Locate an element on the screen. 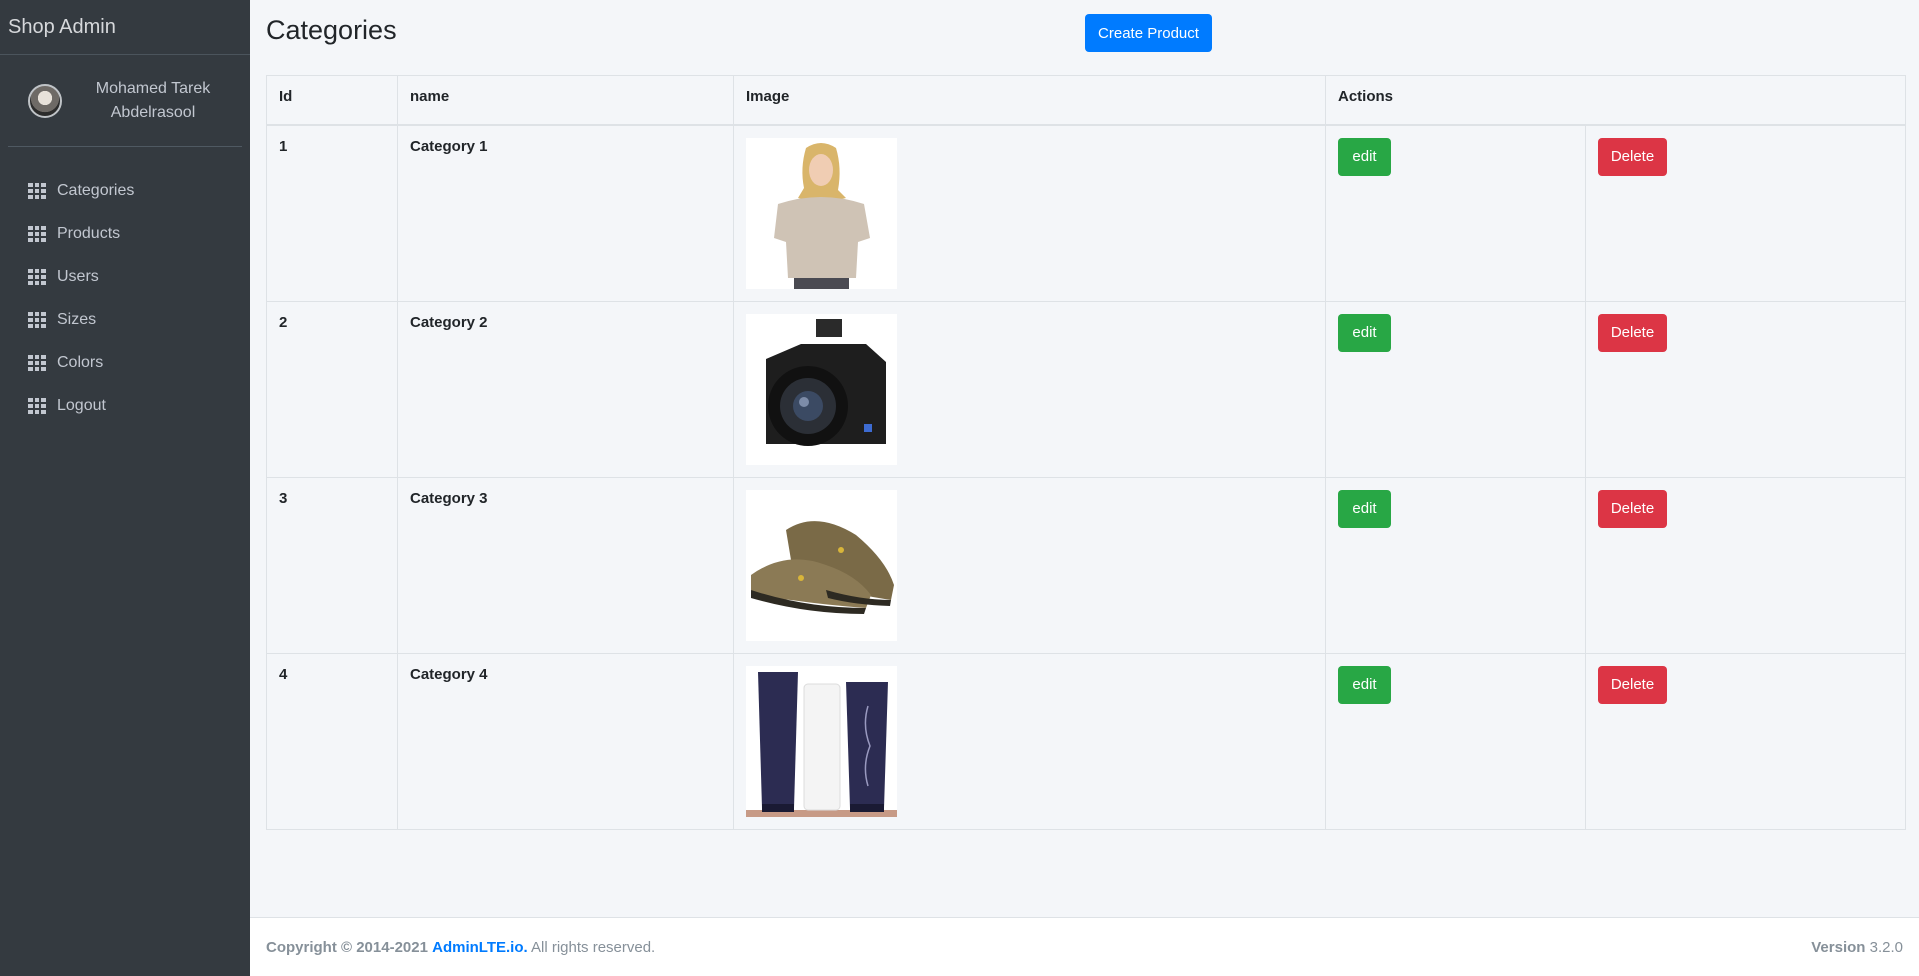 The height and width of the screenshot is (976, 1919). sidebar-item-categories: Categories is located at coordinates (125, 190).